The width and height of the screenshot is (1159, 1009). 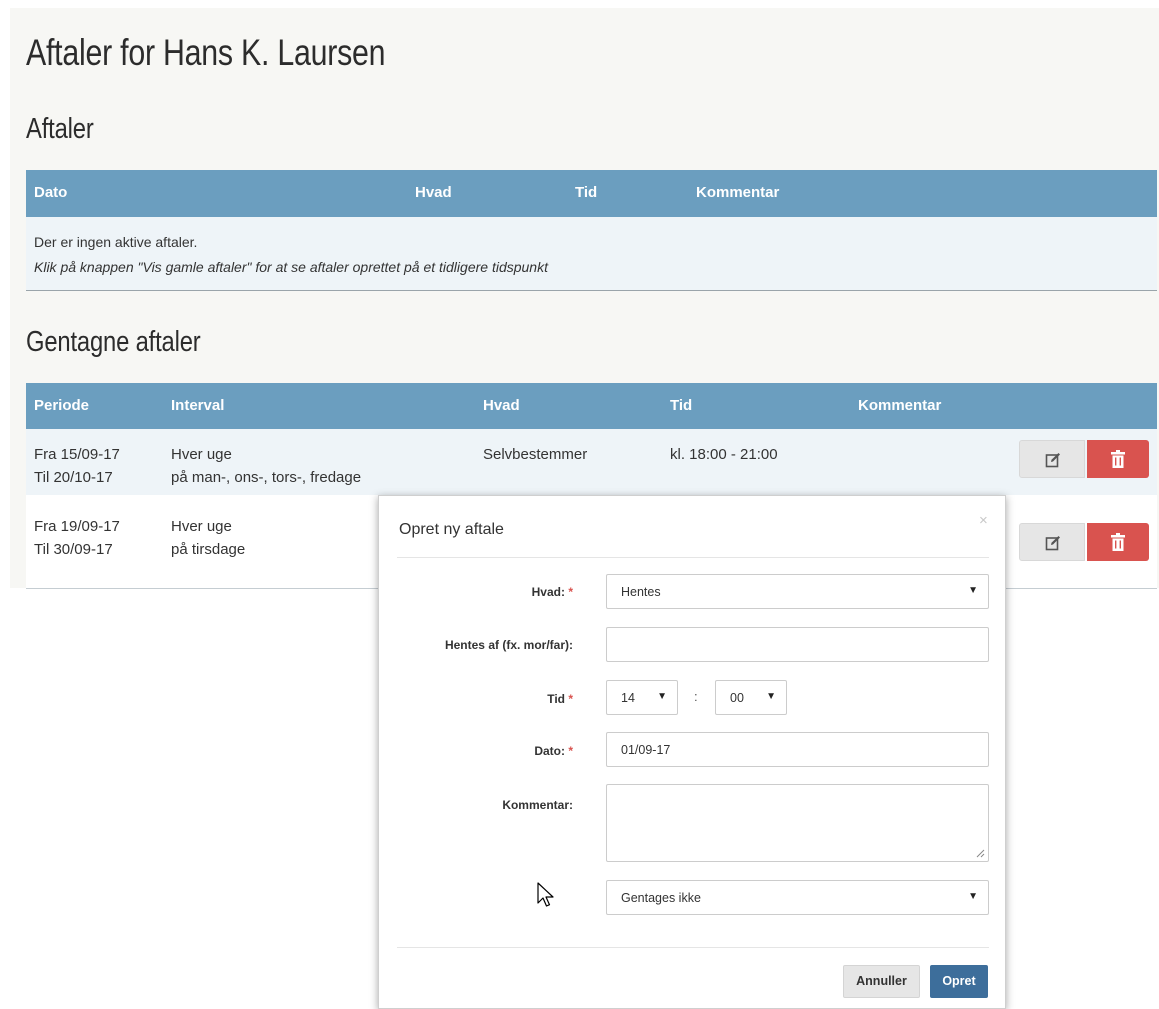 What do you see at coordinates (724, 454) in the screenshot?
I see `time-cell: kl. 18:00 - 21:00` at bounding box center [724, 454].